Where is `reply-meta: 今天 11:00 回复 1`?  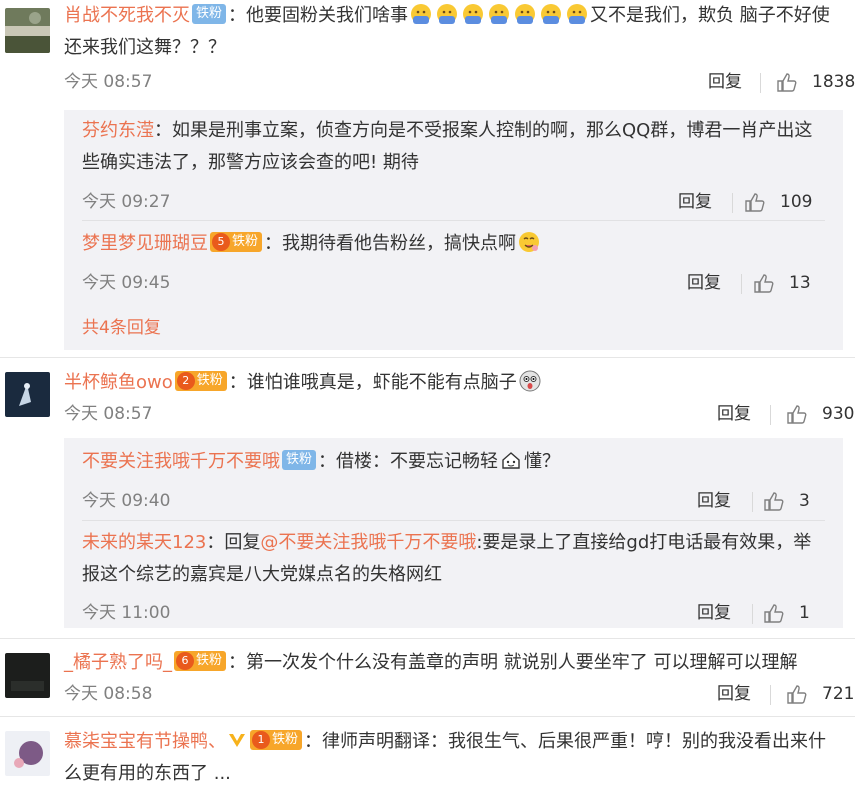
reply-meta: 今天 11:00 回复 1 is located at coordinates (453, 613).